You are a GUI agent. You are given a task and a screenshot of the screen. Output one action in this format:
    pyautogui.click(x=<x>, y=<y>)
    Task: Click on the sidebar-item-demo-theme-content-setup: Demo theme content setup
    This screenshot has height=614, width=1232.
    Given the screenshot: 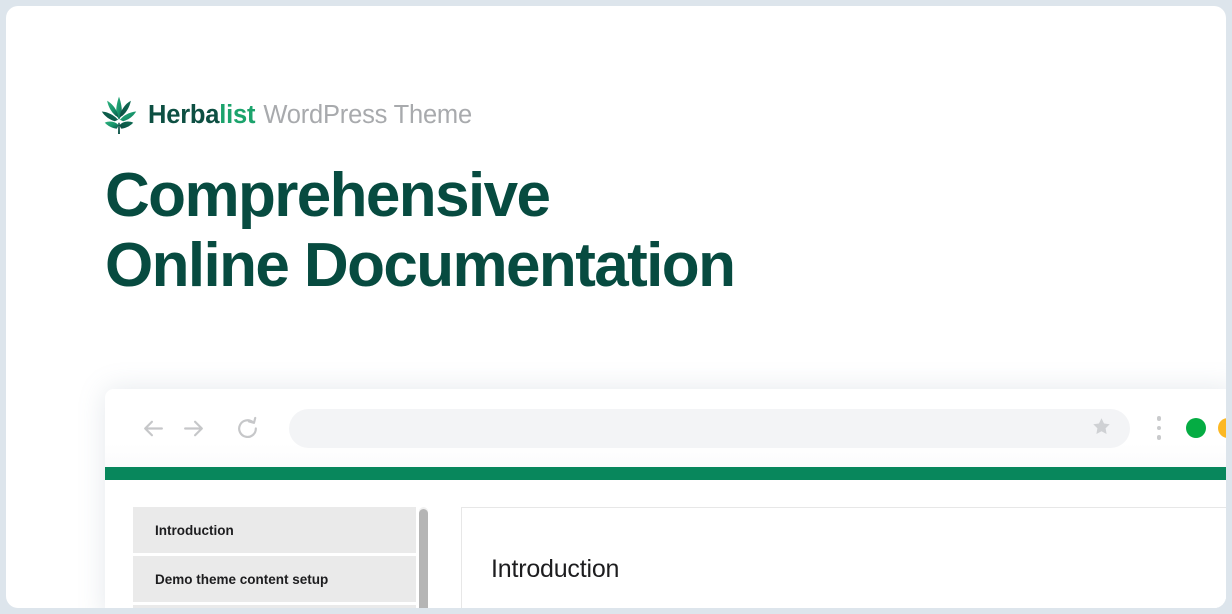 What is the action you would take?
    pyautogui.click(x=274, y=580)
    